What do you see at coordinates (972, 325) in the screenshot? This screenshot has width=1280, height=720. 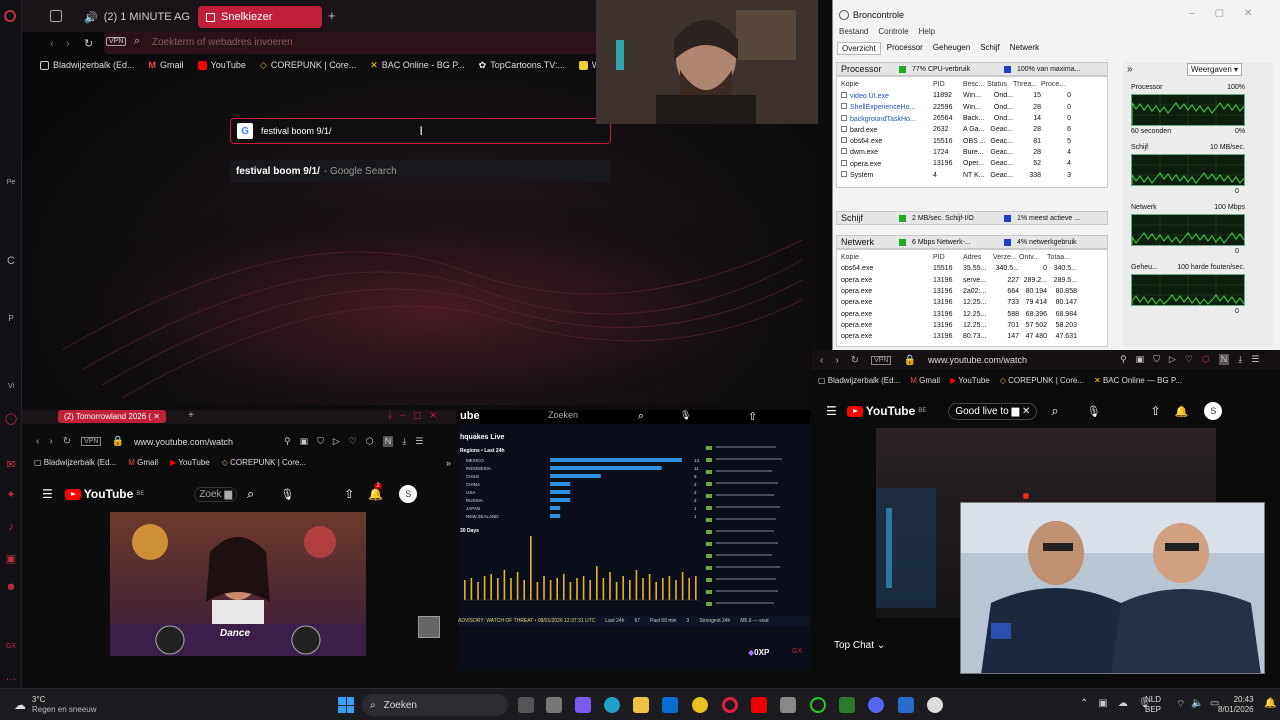 I see `table-row: opera.exe 13196 12.25... 701 57 502 58.203` at bounding box center [972, 325].